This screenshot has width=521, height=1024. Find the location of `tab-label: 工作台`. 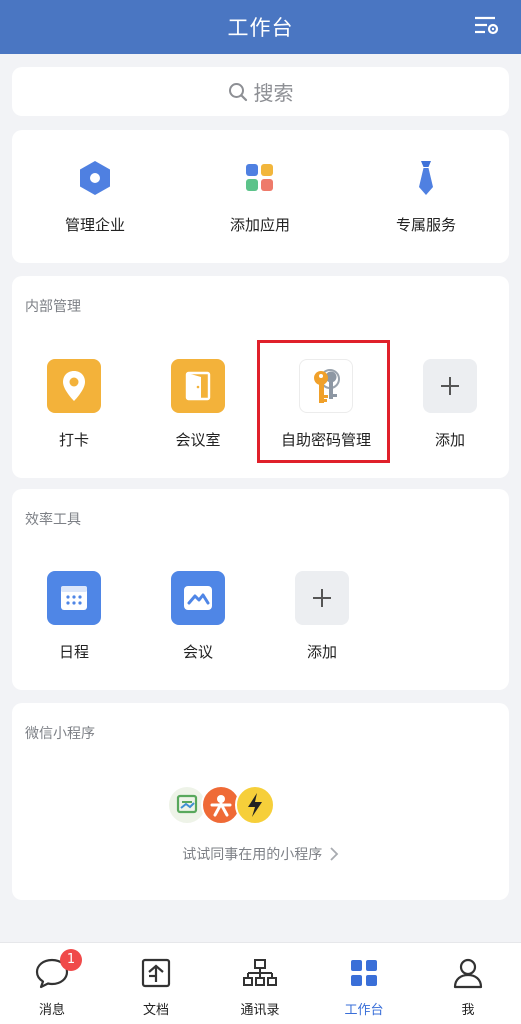

tab-label: 工作台 is located at coordinates (364, 1010).